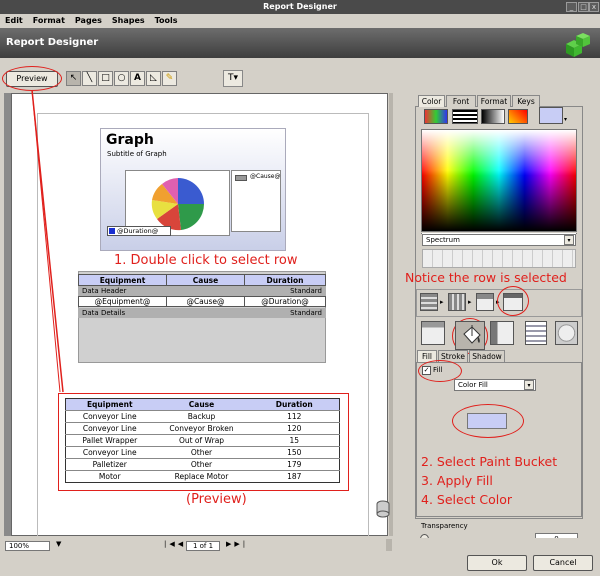 This screenshot has width=600, height=576. What do you see at coordinates (444, 526) in the screenshot?
I see `transparency-label: Transparency` at bounding box center [444, 526].